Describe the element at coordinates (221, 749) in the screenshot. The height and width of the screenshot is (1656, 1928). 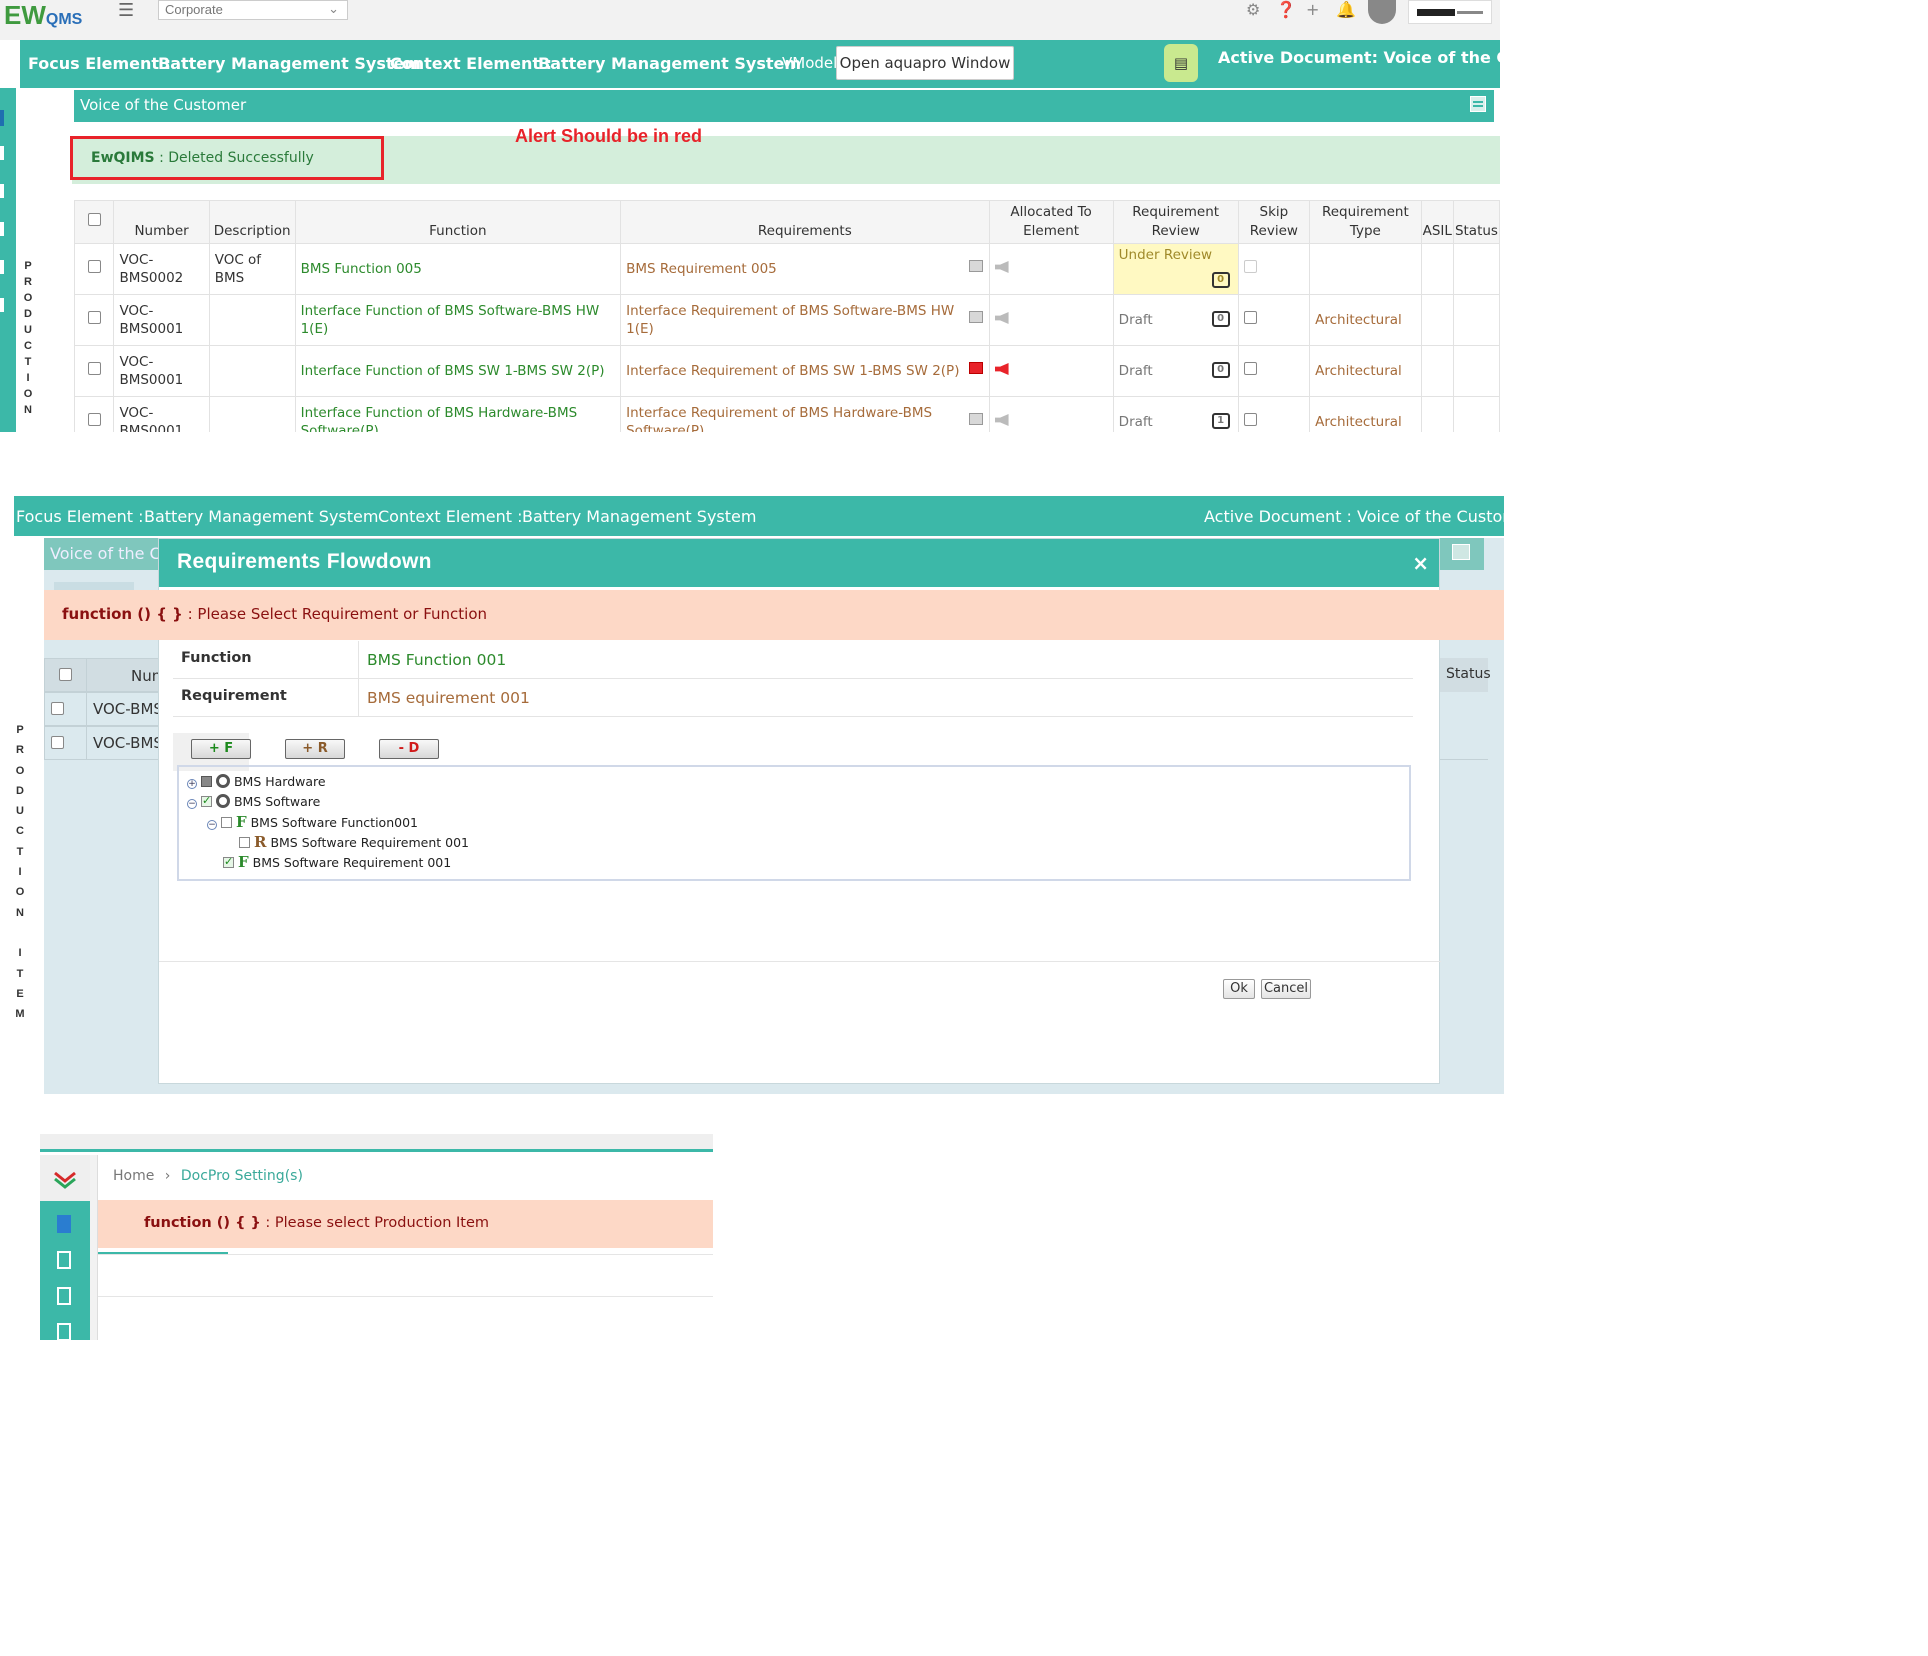
I see `add-function-button: + F` at that location.